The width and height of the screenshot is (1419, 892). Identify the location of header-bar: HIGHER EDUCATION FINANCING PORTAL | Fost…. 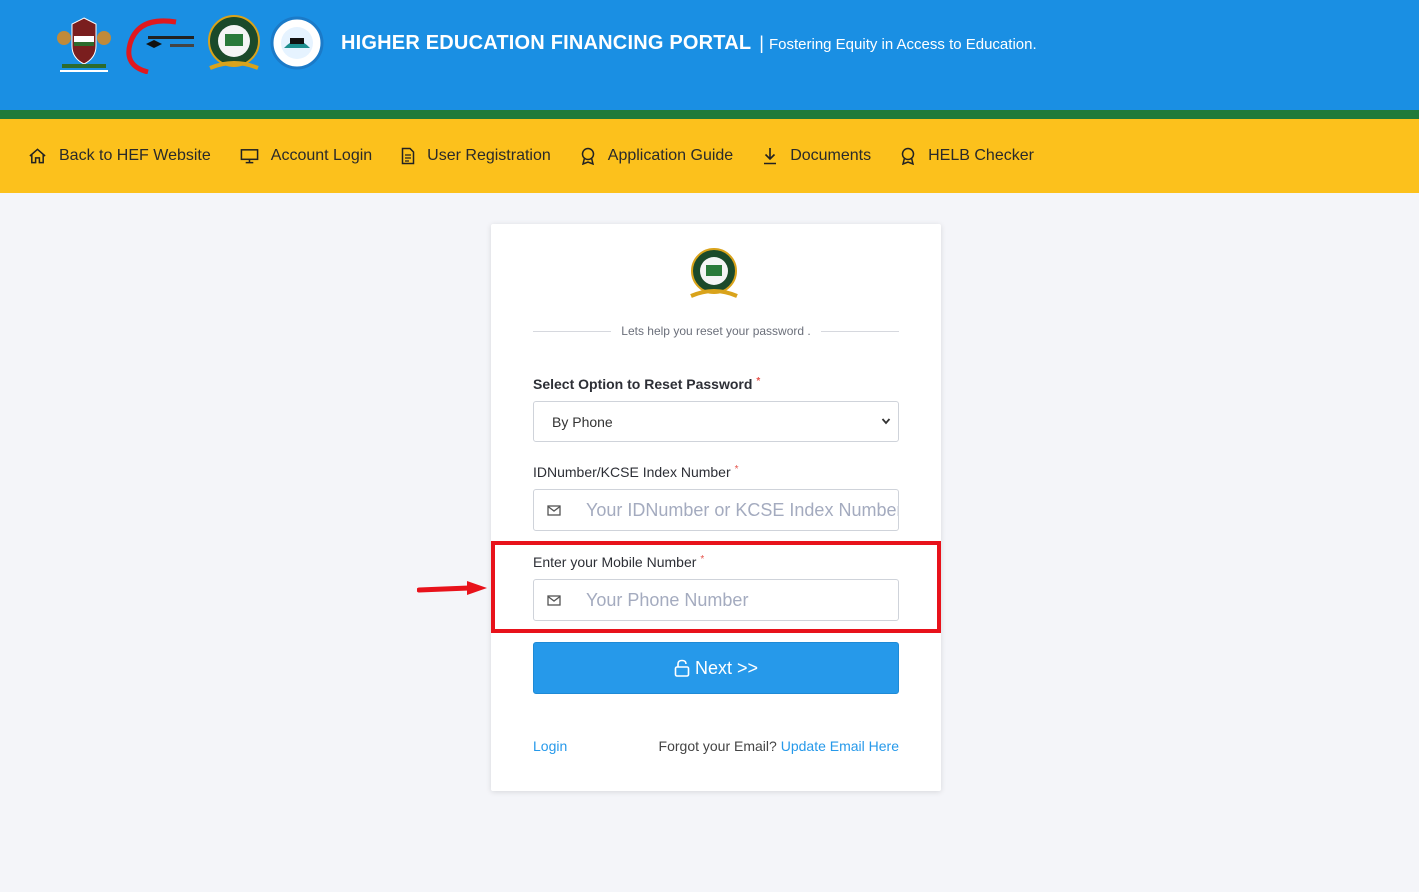
(709, 55).